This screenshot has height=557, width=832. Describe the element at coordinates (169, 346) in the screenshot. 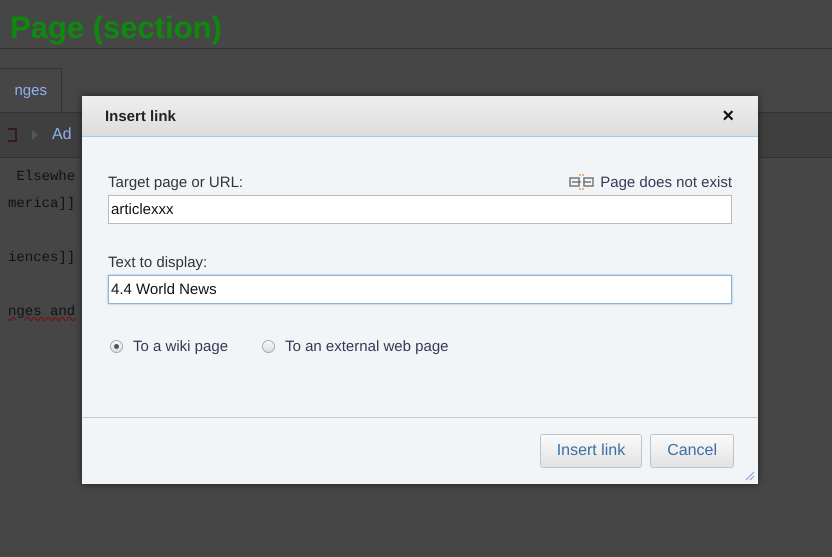

I see `link-type-radio: To a wiki page` at that location.